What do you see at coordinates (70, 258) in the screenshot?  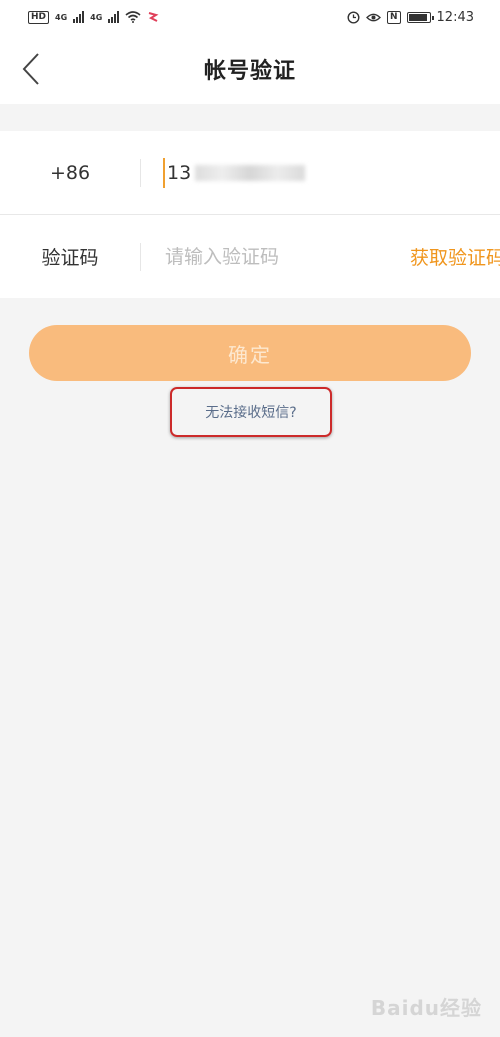 I see `code-label: 验证码` at bounding box center [70, 258].